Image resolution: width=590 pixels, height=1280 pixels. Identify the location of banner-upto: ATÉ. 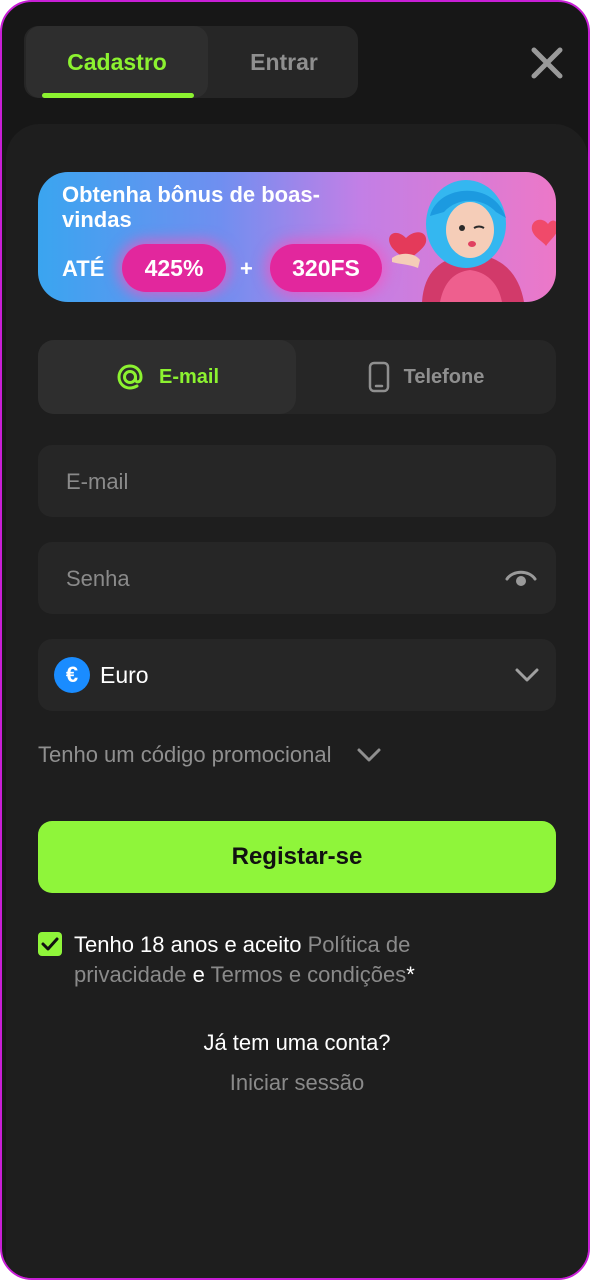
(83, 268).